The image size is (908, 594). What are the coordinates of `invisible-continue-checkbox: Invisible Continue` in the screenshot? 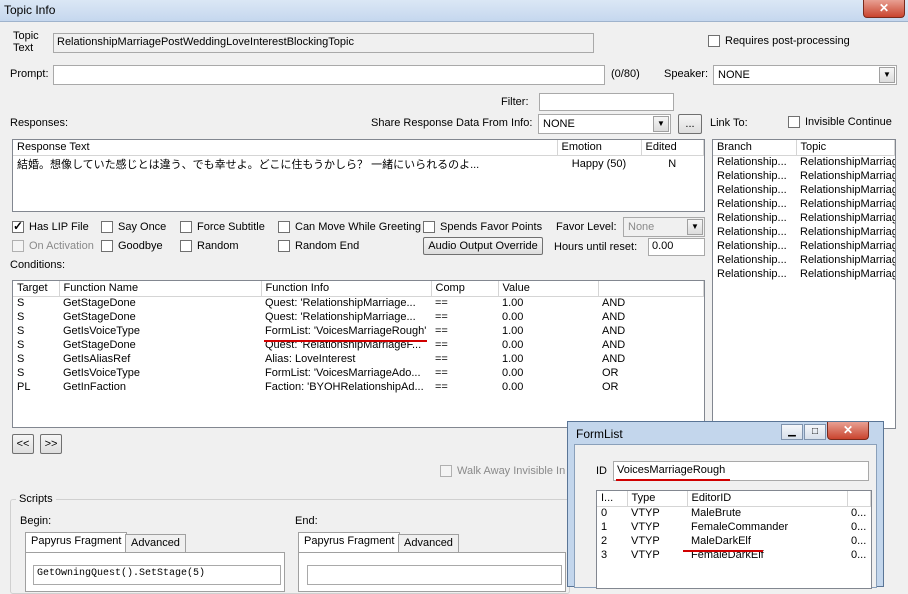 It's located at (840, 122).